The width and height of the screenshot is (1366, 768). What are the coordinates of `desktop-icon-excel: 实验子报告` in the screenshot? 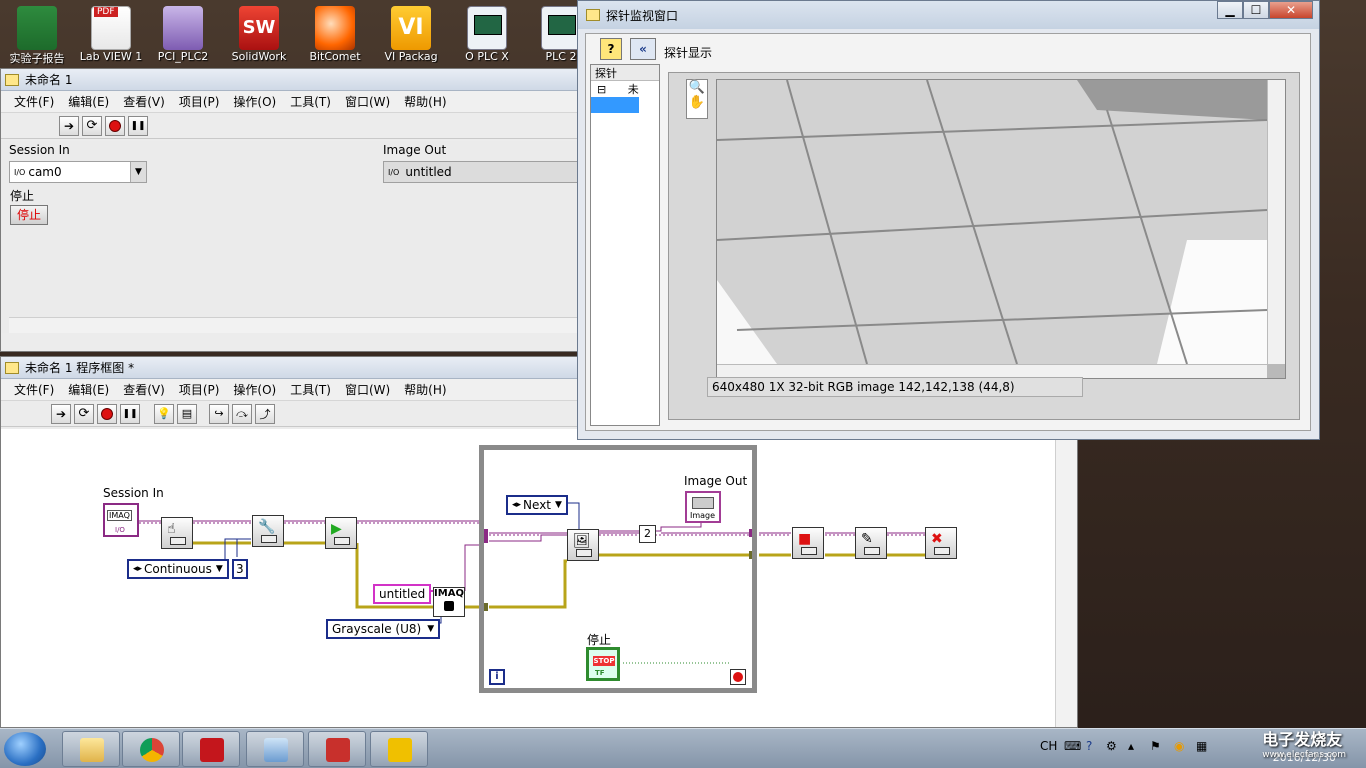 It's located at (37, 36).